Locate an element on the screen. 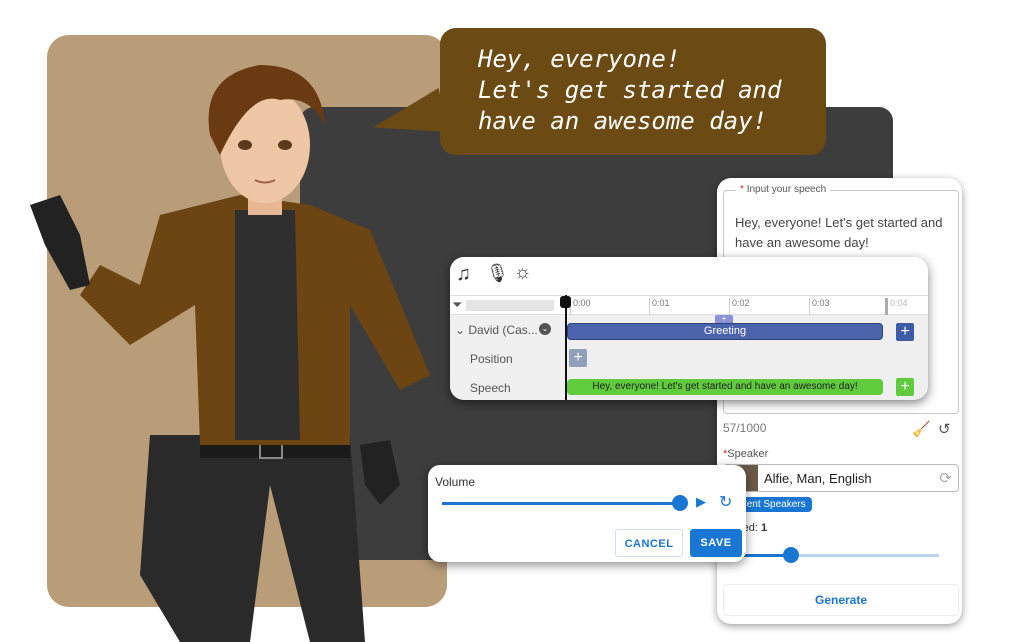 This screenshot has height=642, width=1024. required-mark: * is located at coordinates (742, 189).